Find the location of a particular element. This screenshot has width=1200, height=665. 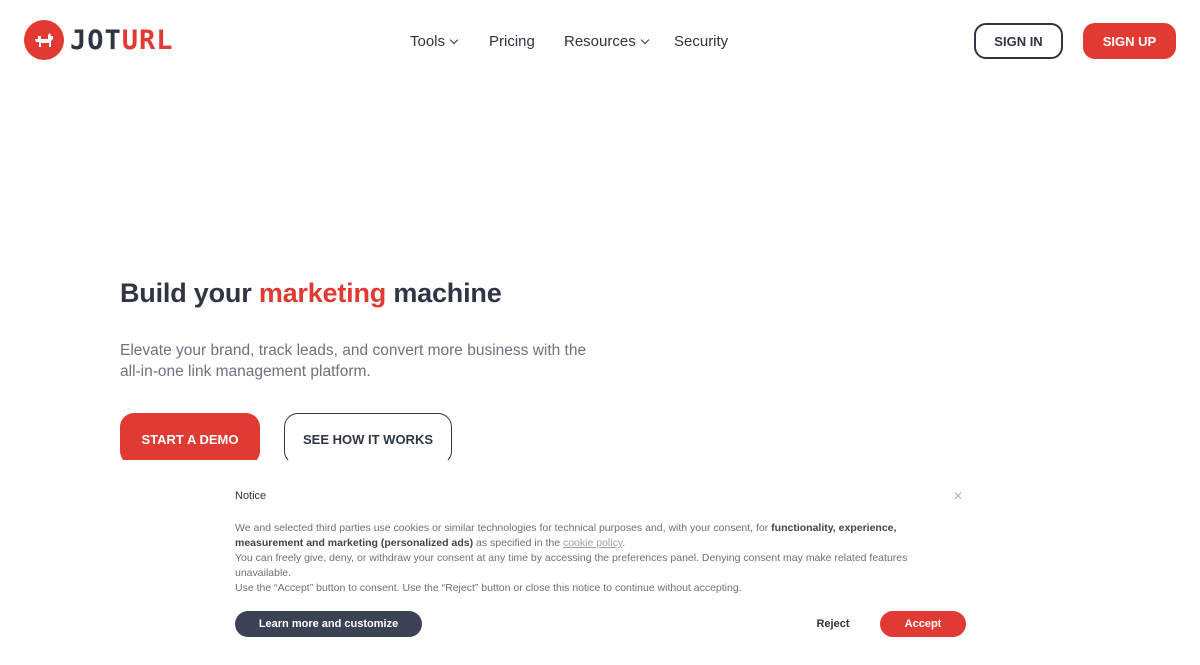

learn-more-button: Learn more and customize is located at coordinates (328, 624).